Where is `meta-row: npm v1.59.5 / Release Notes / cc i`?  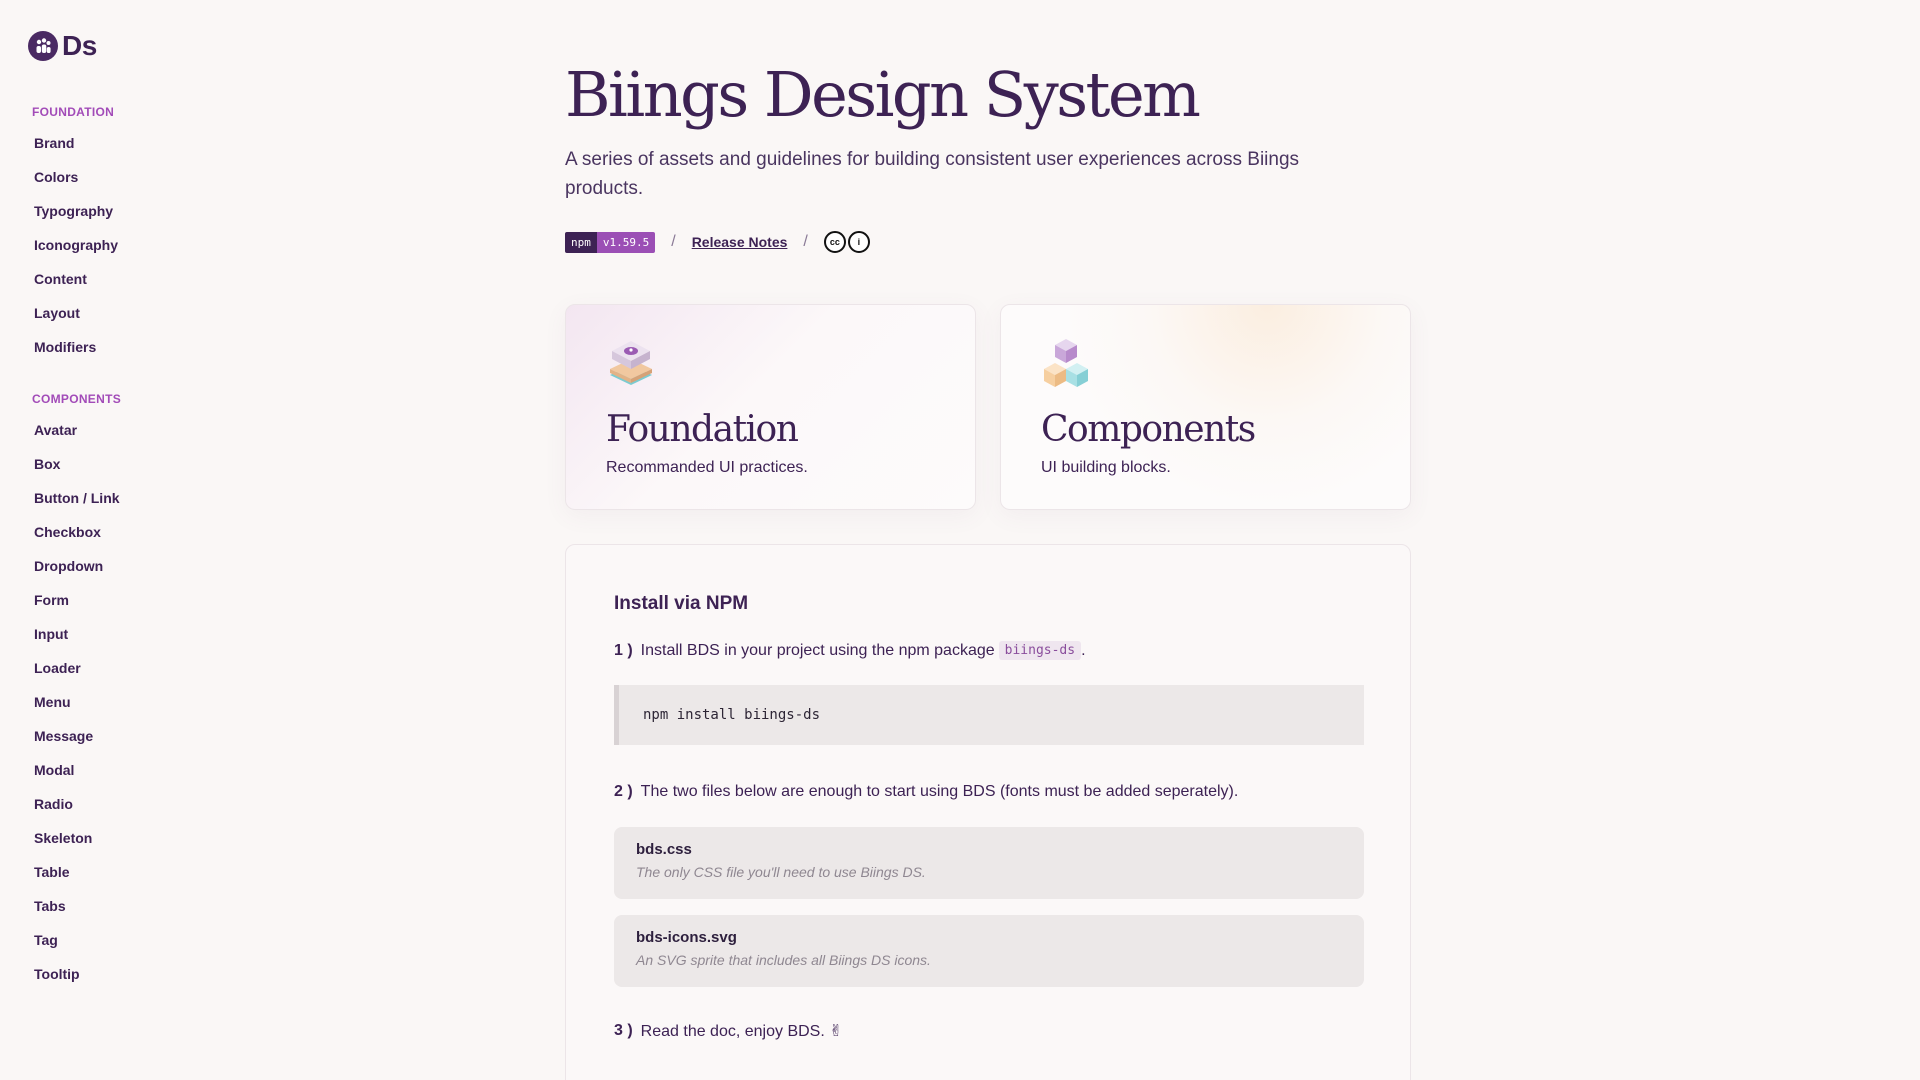
meta-row: npm v1.59.5 / Release Notes / cc i is located at coordinates (717, 242).